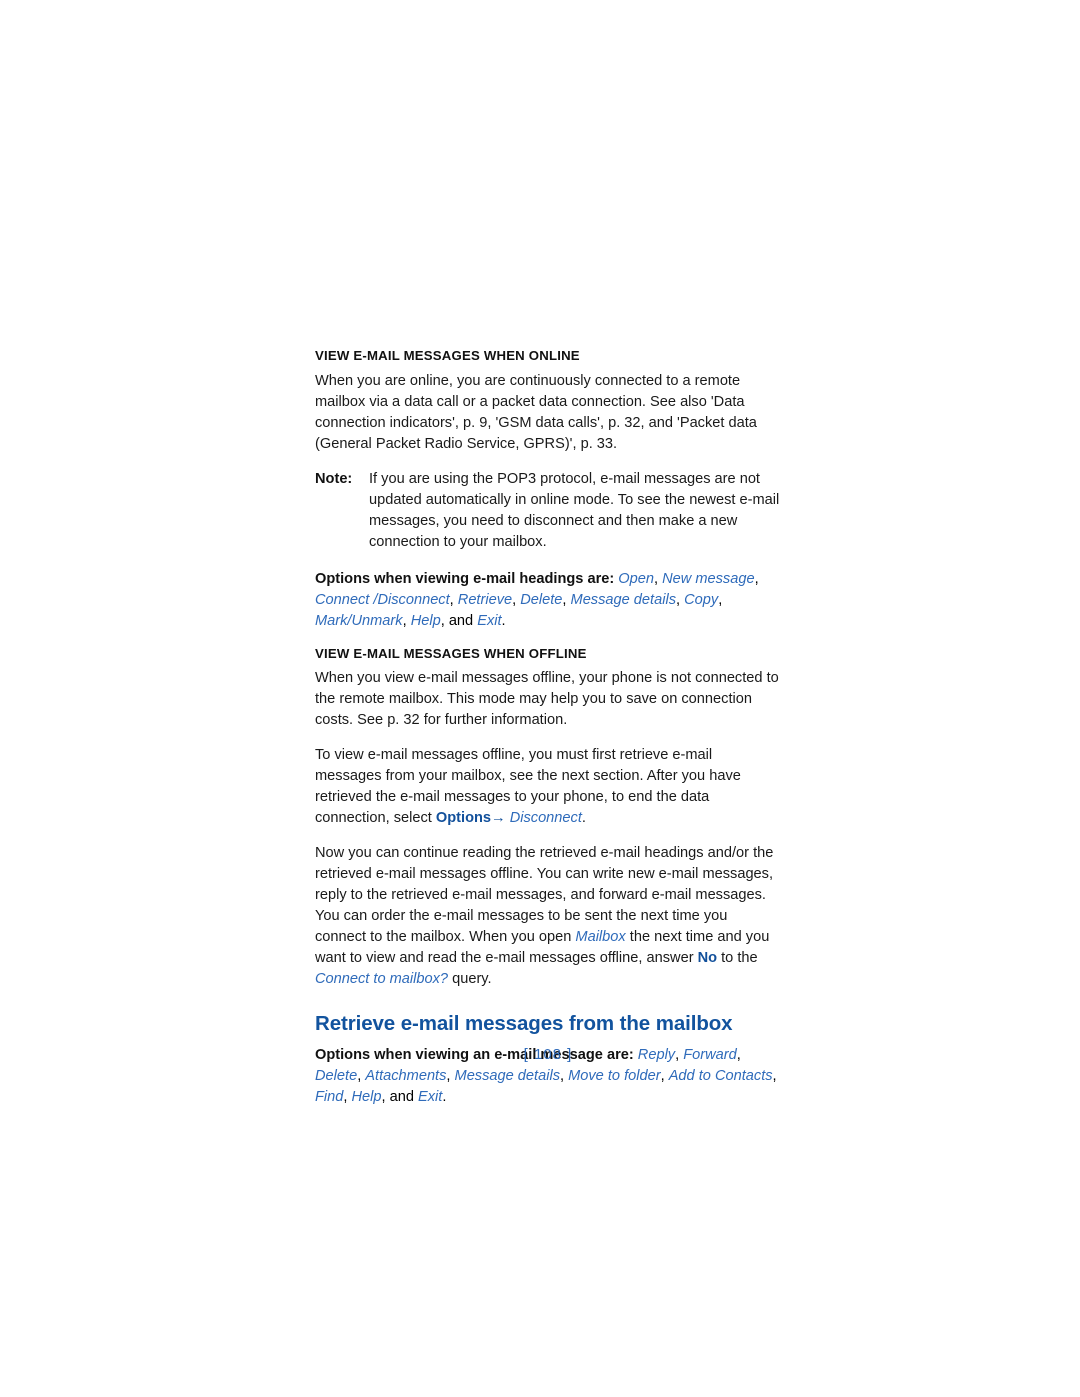 The image size is (1080, 1397). What do you see at coordinates (614, 1075) in the screenshot?
I see `ui-item-move-to-folder: Move to folder` at bounding box center [614, 1075].